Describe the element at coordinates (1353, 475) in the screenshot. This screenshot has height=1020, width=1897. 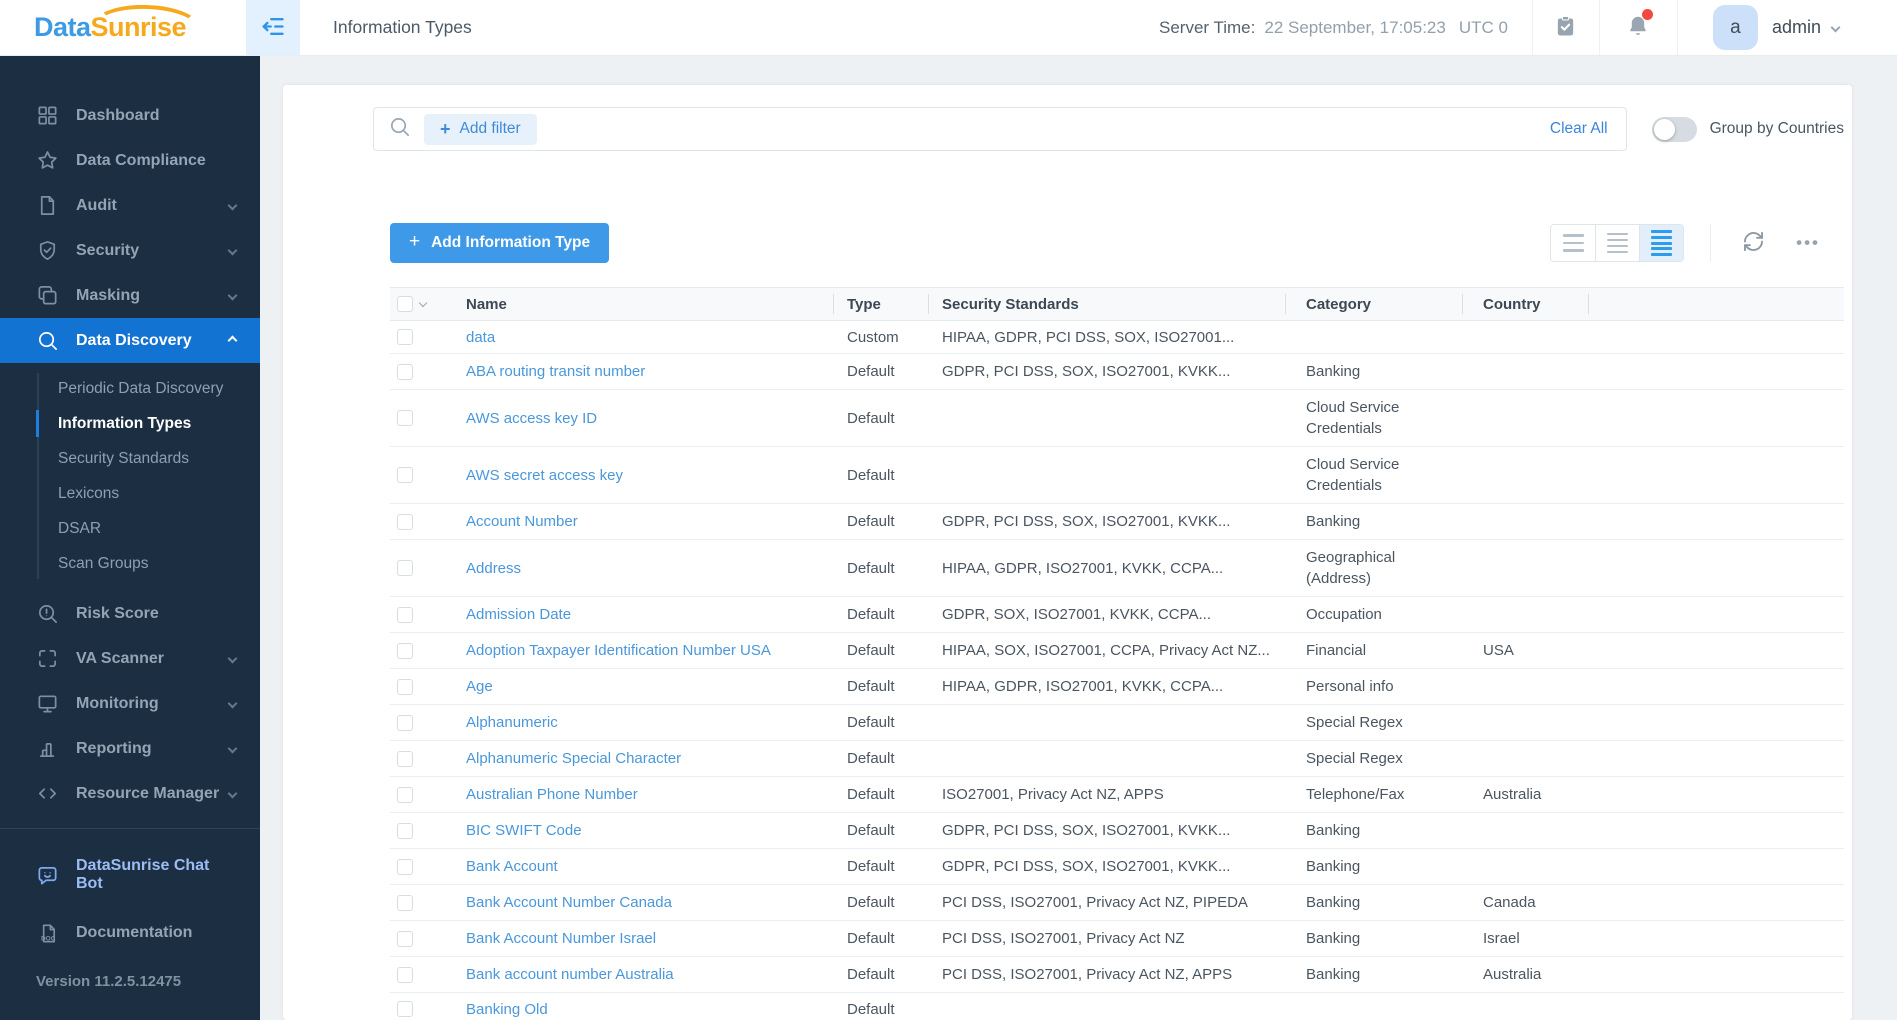
I see `cell-category: Cloud Service Credentials` at that location.